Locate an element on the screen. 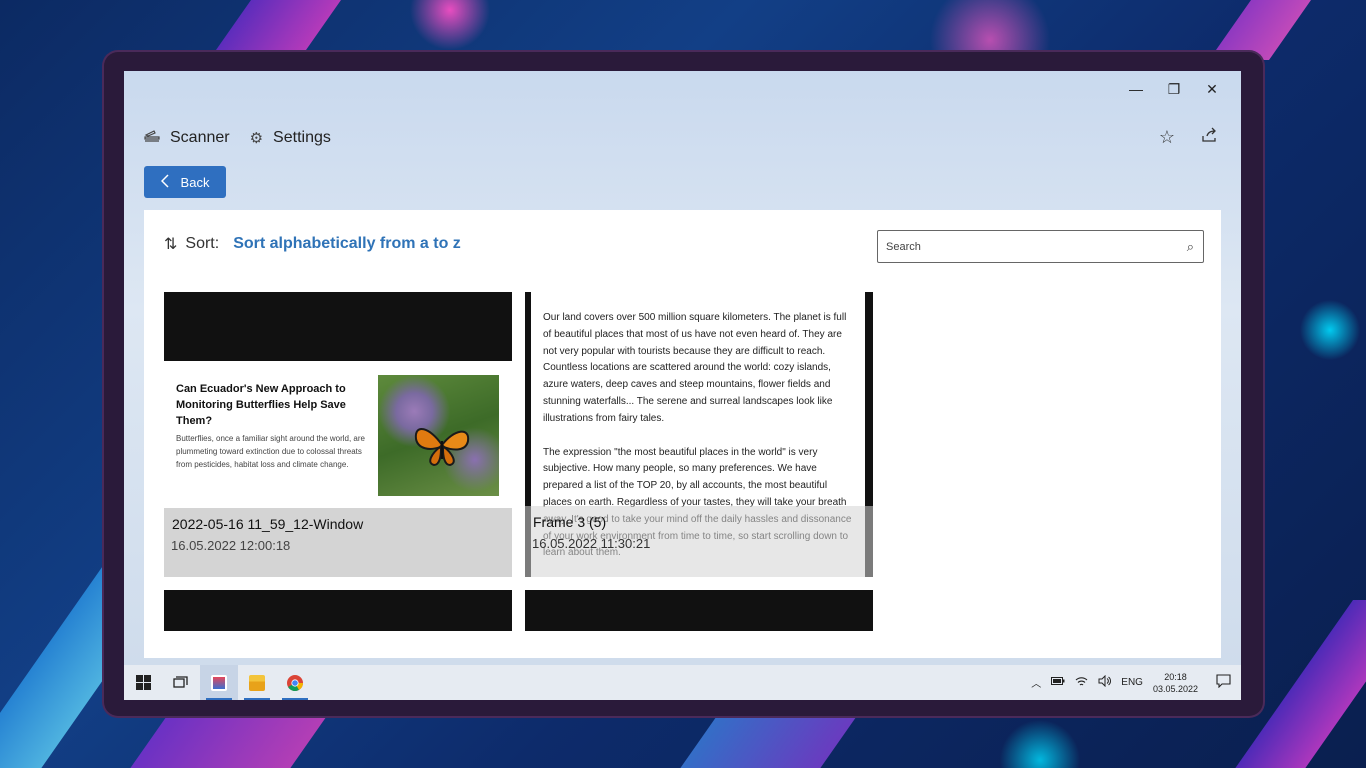 The height and width of the screenshot is (768, 1366). task-view-button is located at coordinates (181, 682).